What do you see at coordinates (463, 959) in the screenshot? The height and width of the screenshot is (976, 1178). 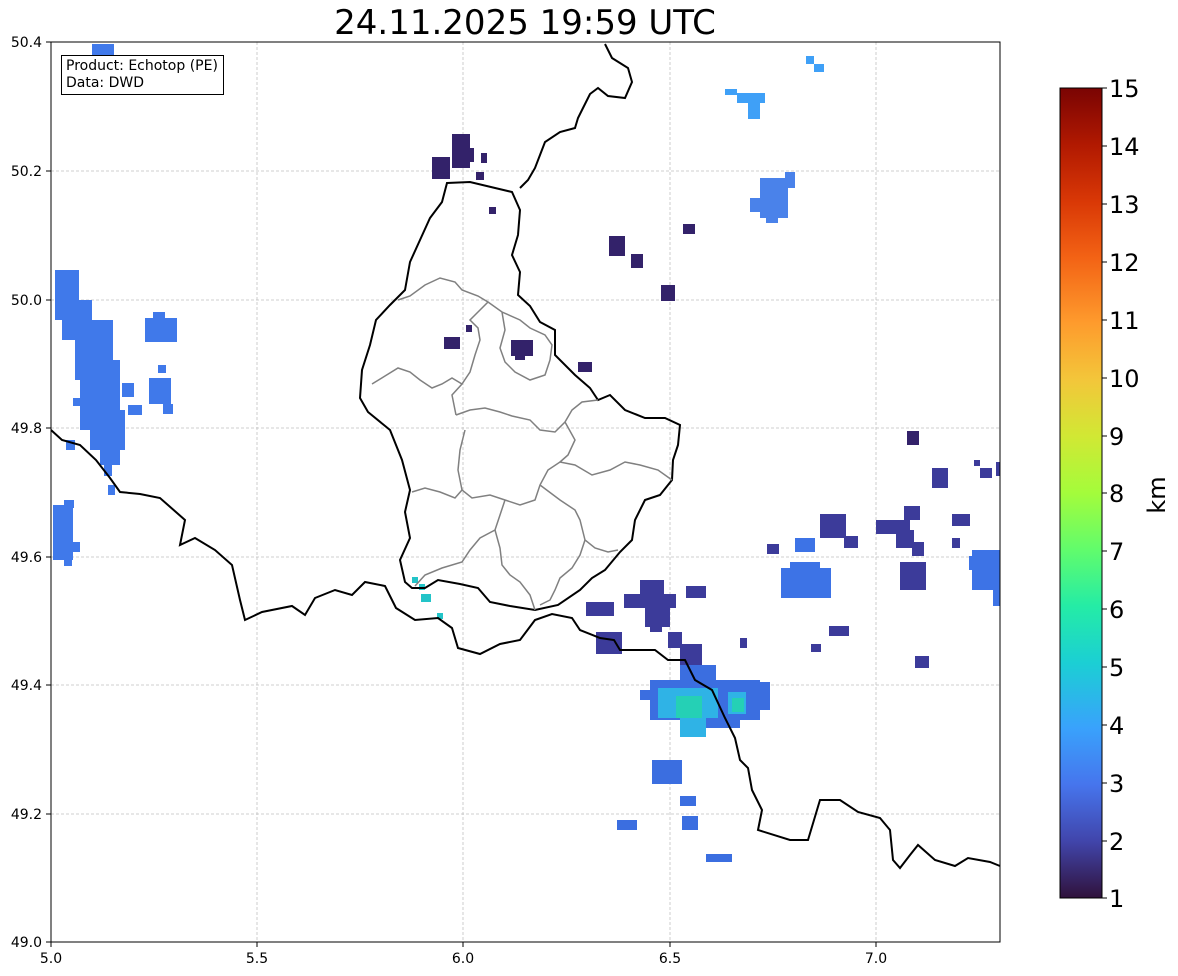 I see `x-tick-label: 6.0` at bounding box center [463, 959].